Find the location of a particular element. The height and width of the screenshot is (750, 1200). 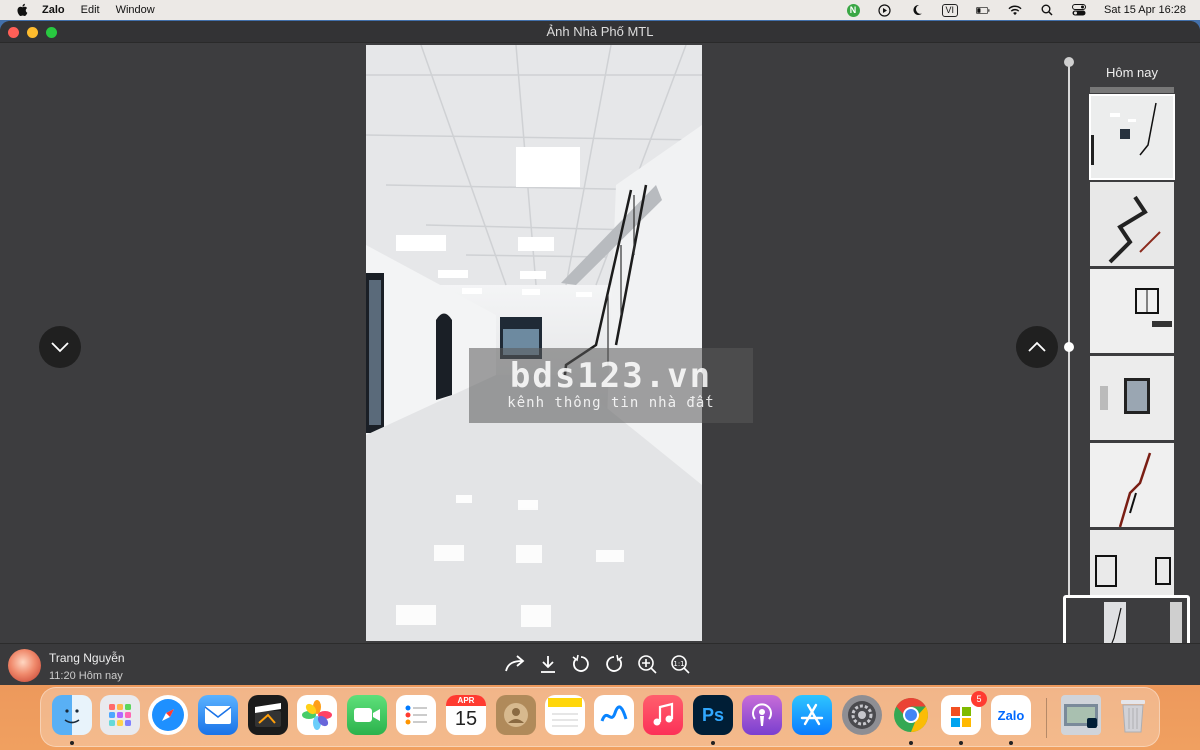

microsoft-store-icon is located at coordinates (961, 717).